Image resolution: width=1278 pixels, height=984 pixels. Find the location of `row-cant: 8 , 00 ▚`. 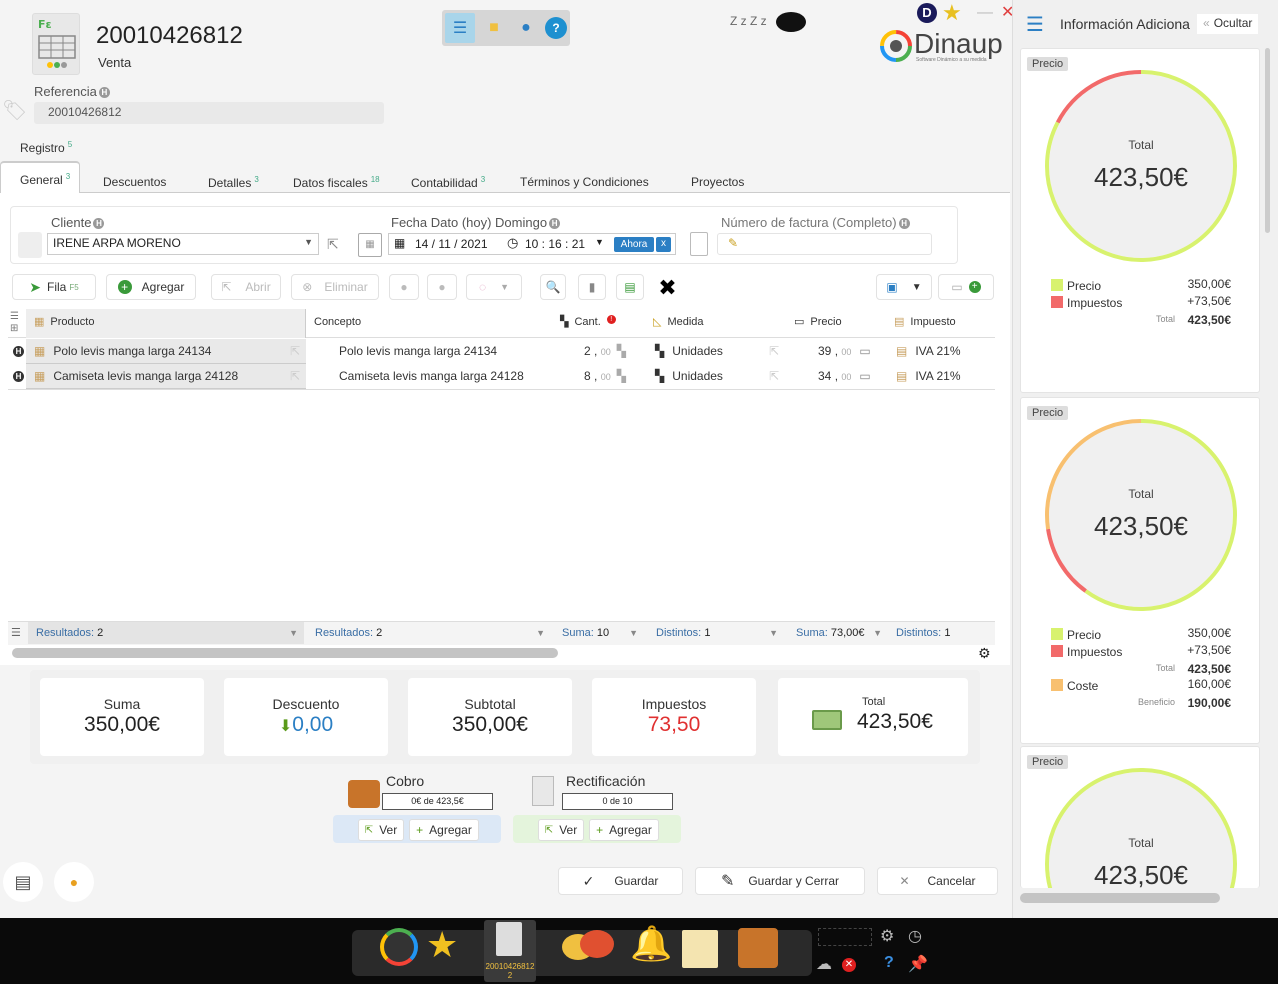

row-cant: 8 , 00 ▚ is located at coordinates (605, 376).